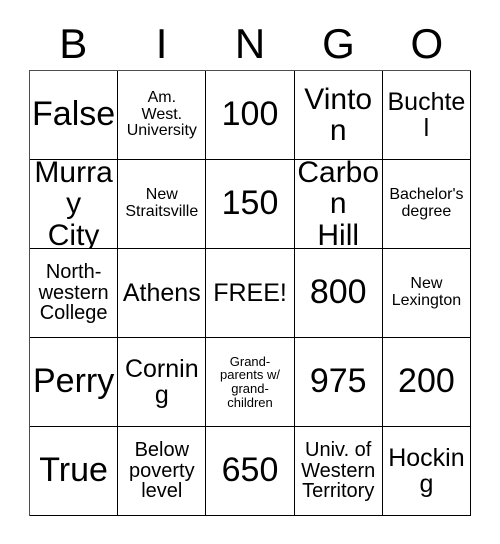 The image size is (500, 544). Describe the element at coordinates (427, 43) in the screenshot. I see `bingo-header-letter-o: O` at that location.